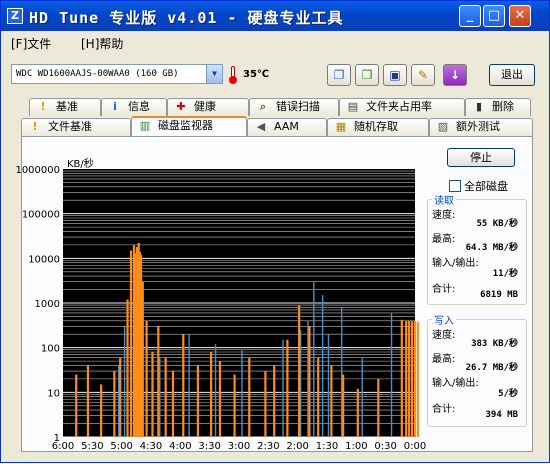  I want to click on read-speed-value: 55 KB/秒, so click(497, 224).